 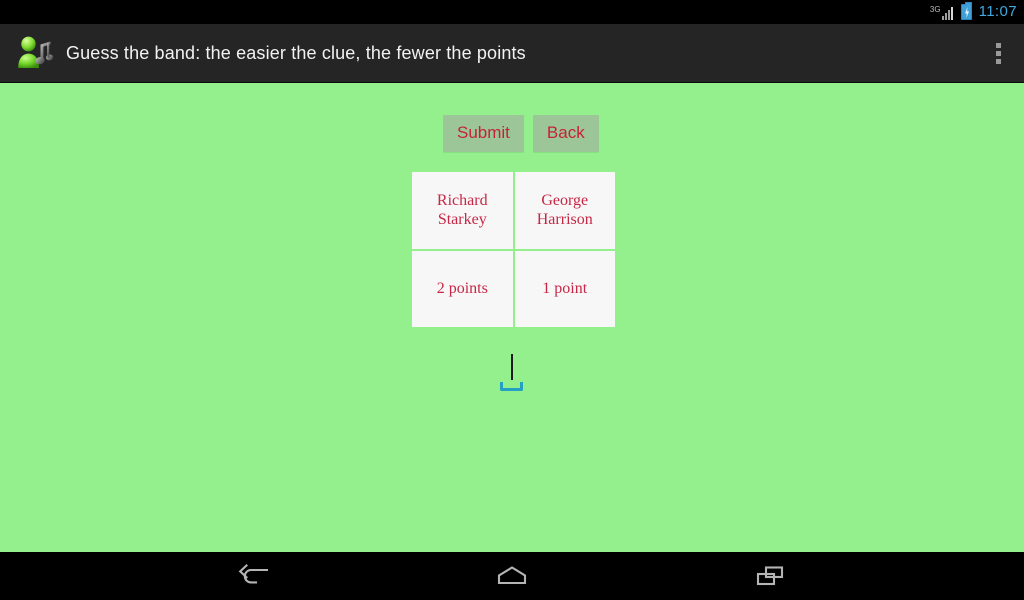 I want to click on nav-recents-icon, so click(x=770, y=576).